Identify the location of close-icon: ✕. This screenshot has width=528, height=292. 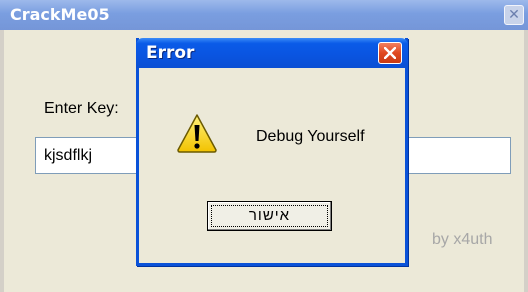
(514, 15).